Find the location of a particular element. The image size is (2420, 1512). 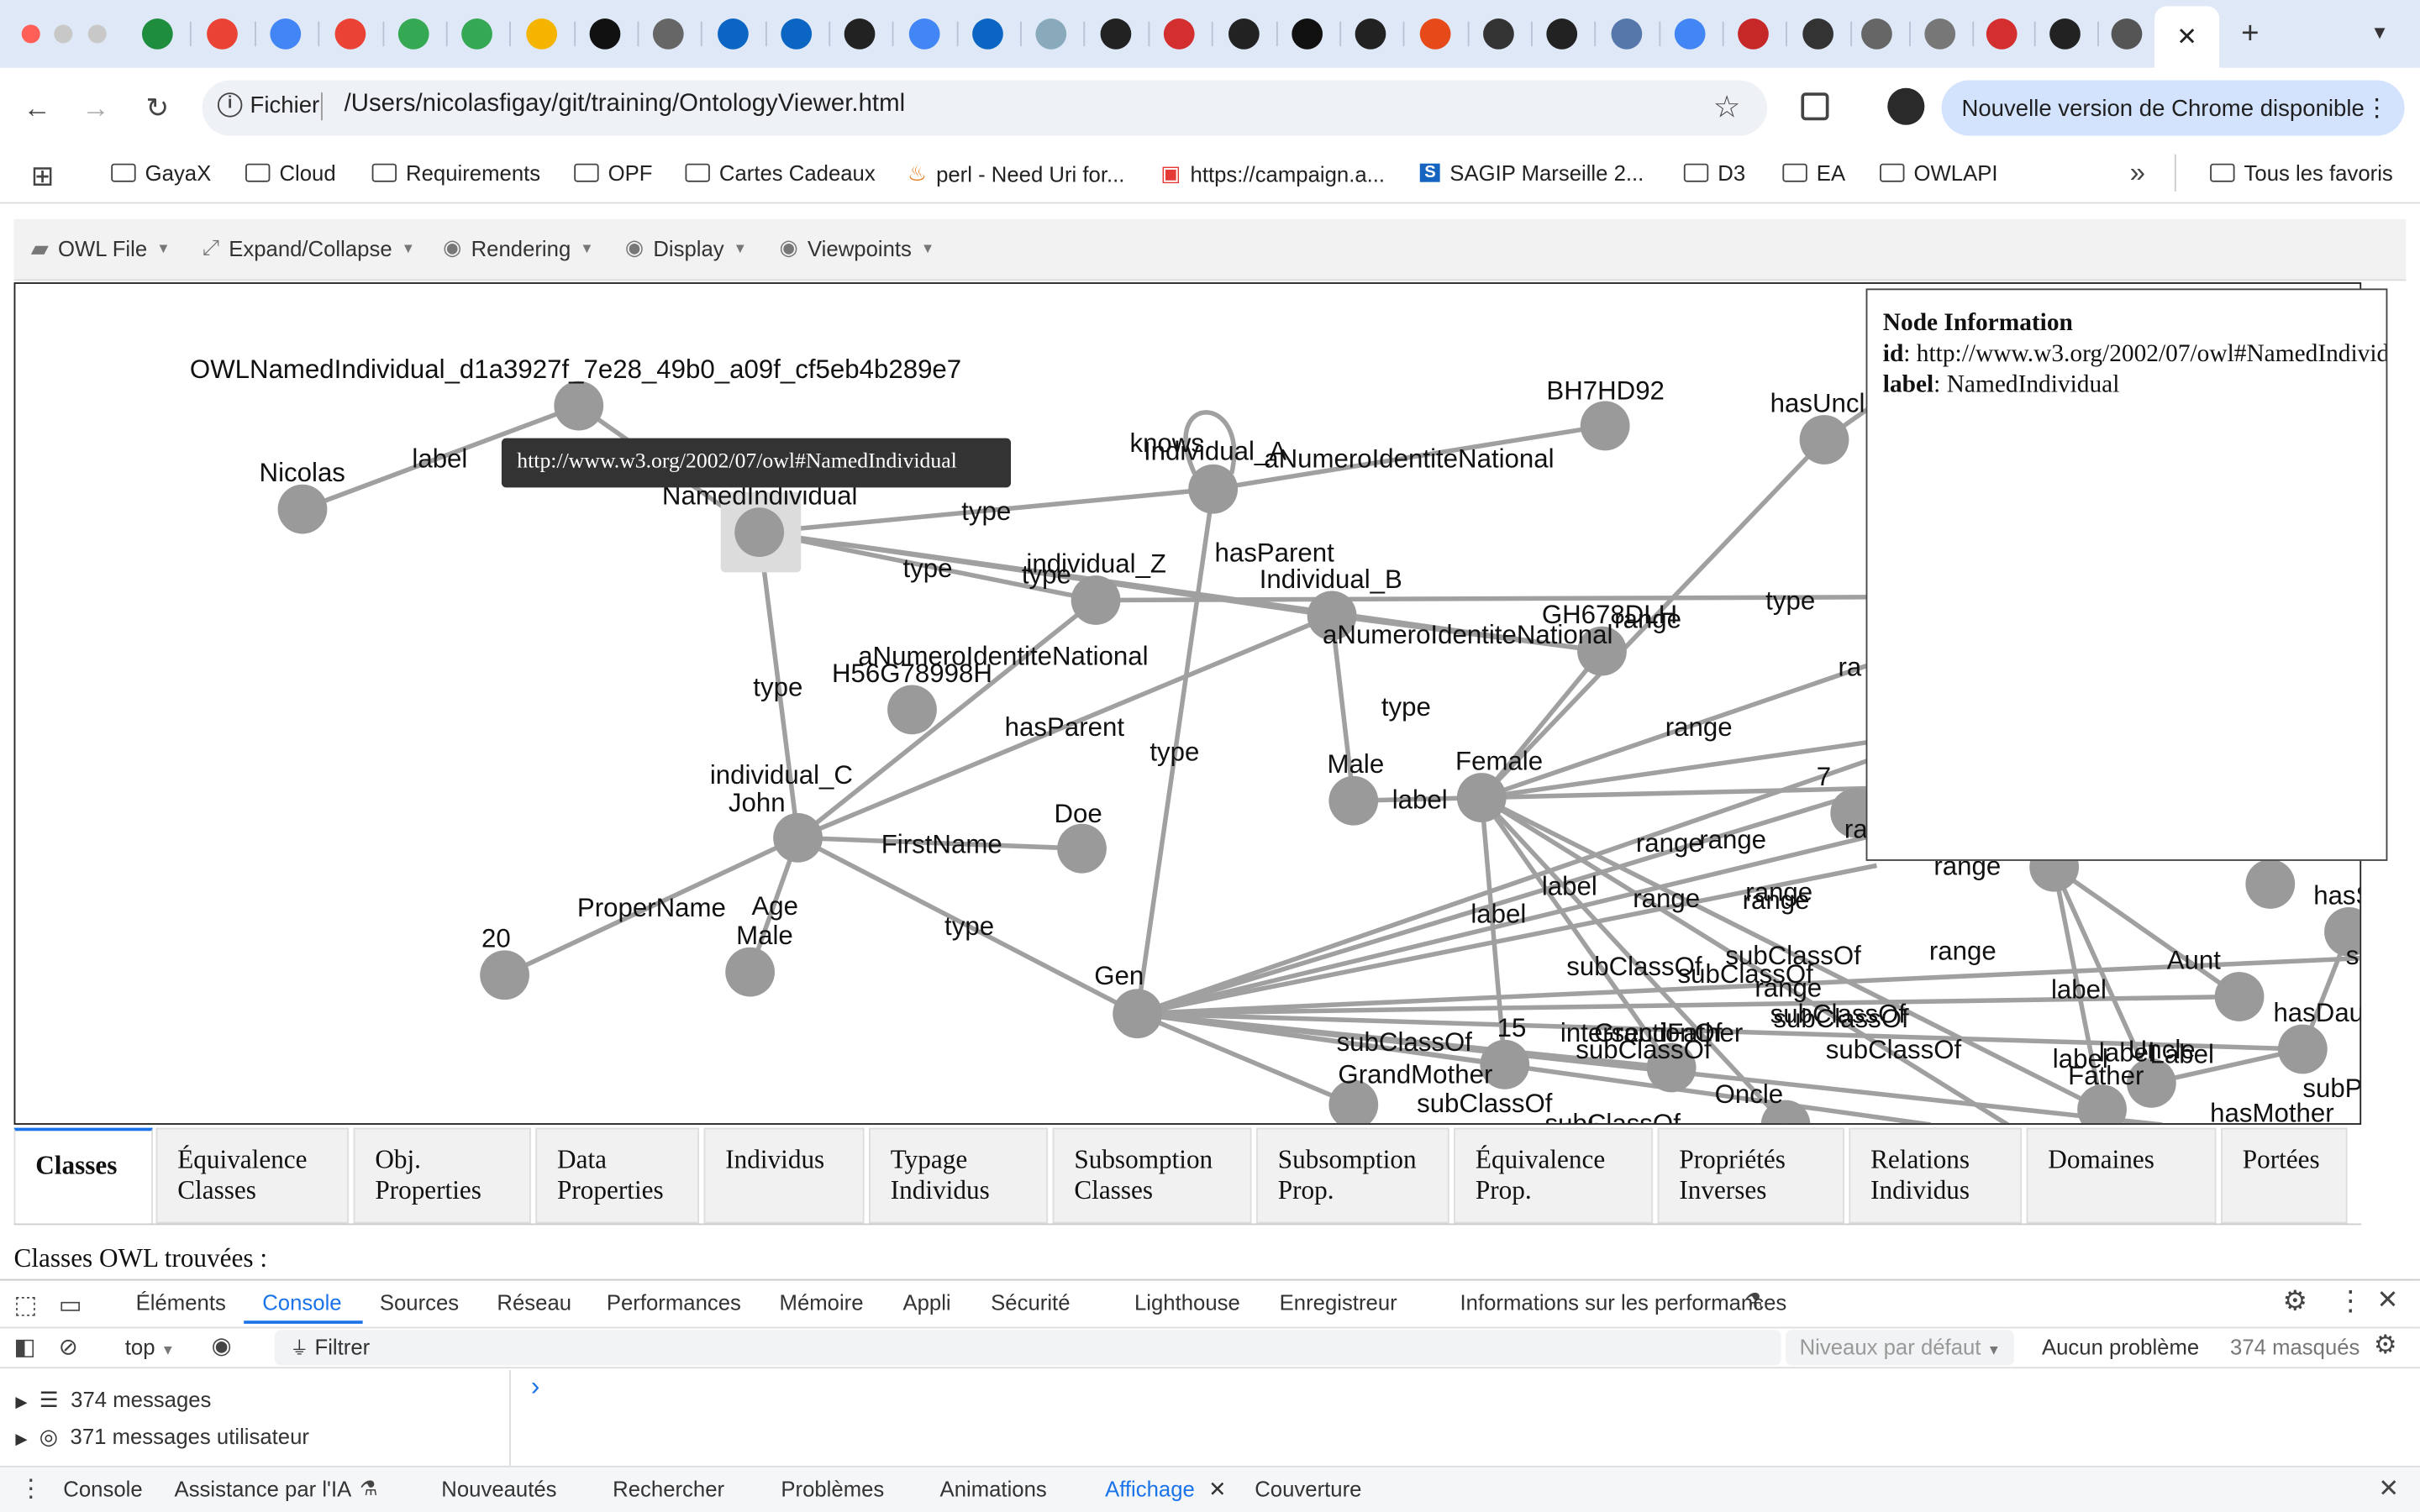

tab-favicon-diagram-icon is located at coordinates (1051, 34).